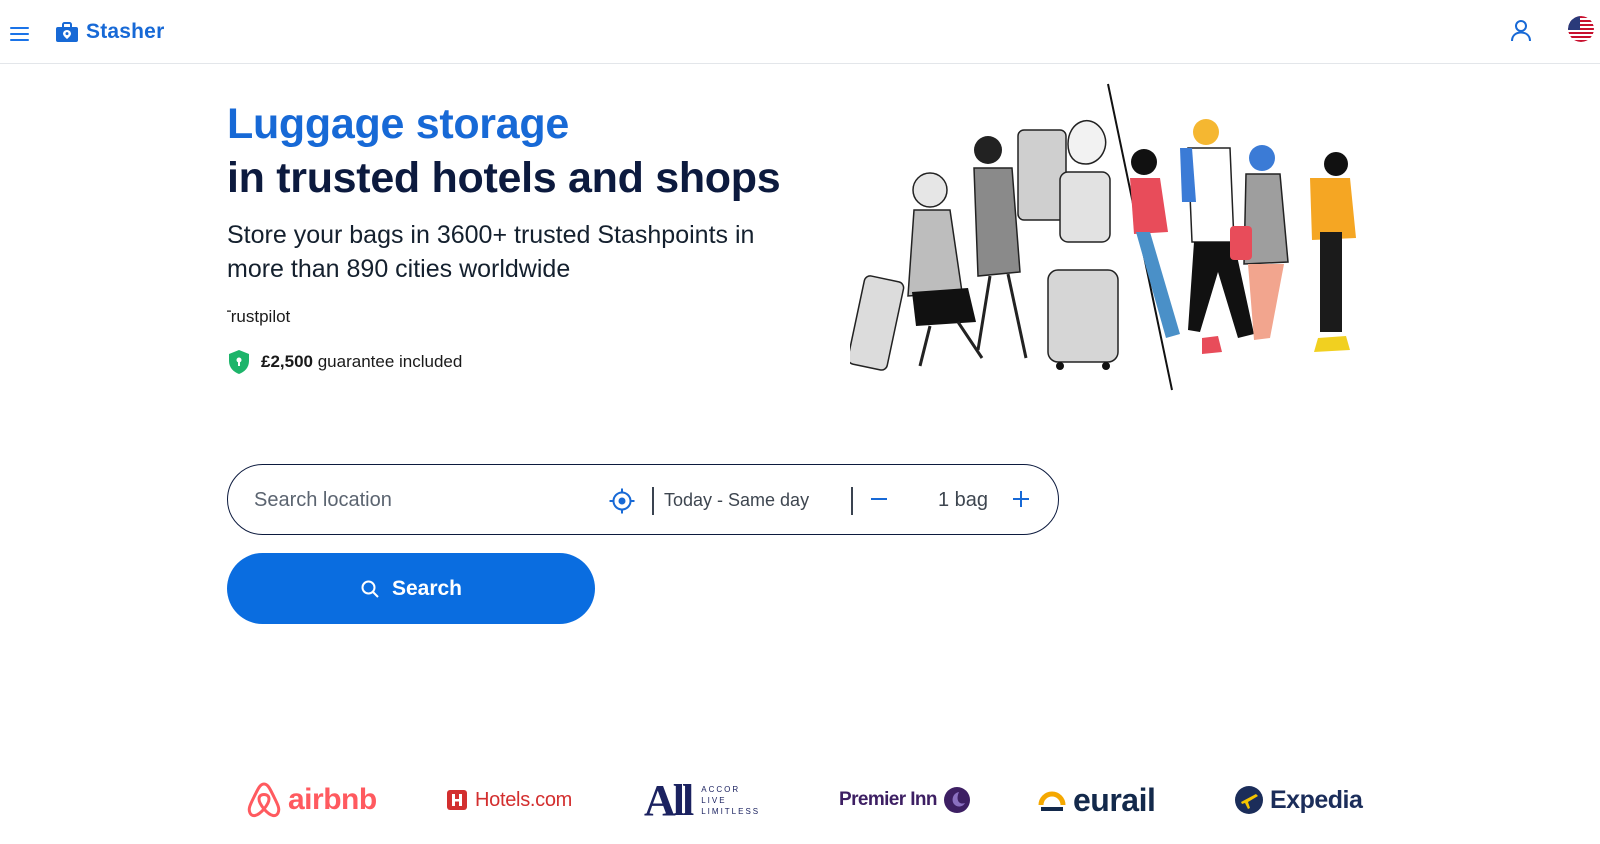 The height and width of the screenshot is (844, 1600). I want to click on brand-name: Stasher, so click(125, 31).